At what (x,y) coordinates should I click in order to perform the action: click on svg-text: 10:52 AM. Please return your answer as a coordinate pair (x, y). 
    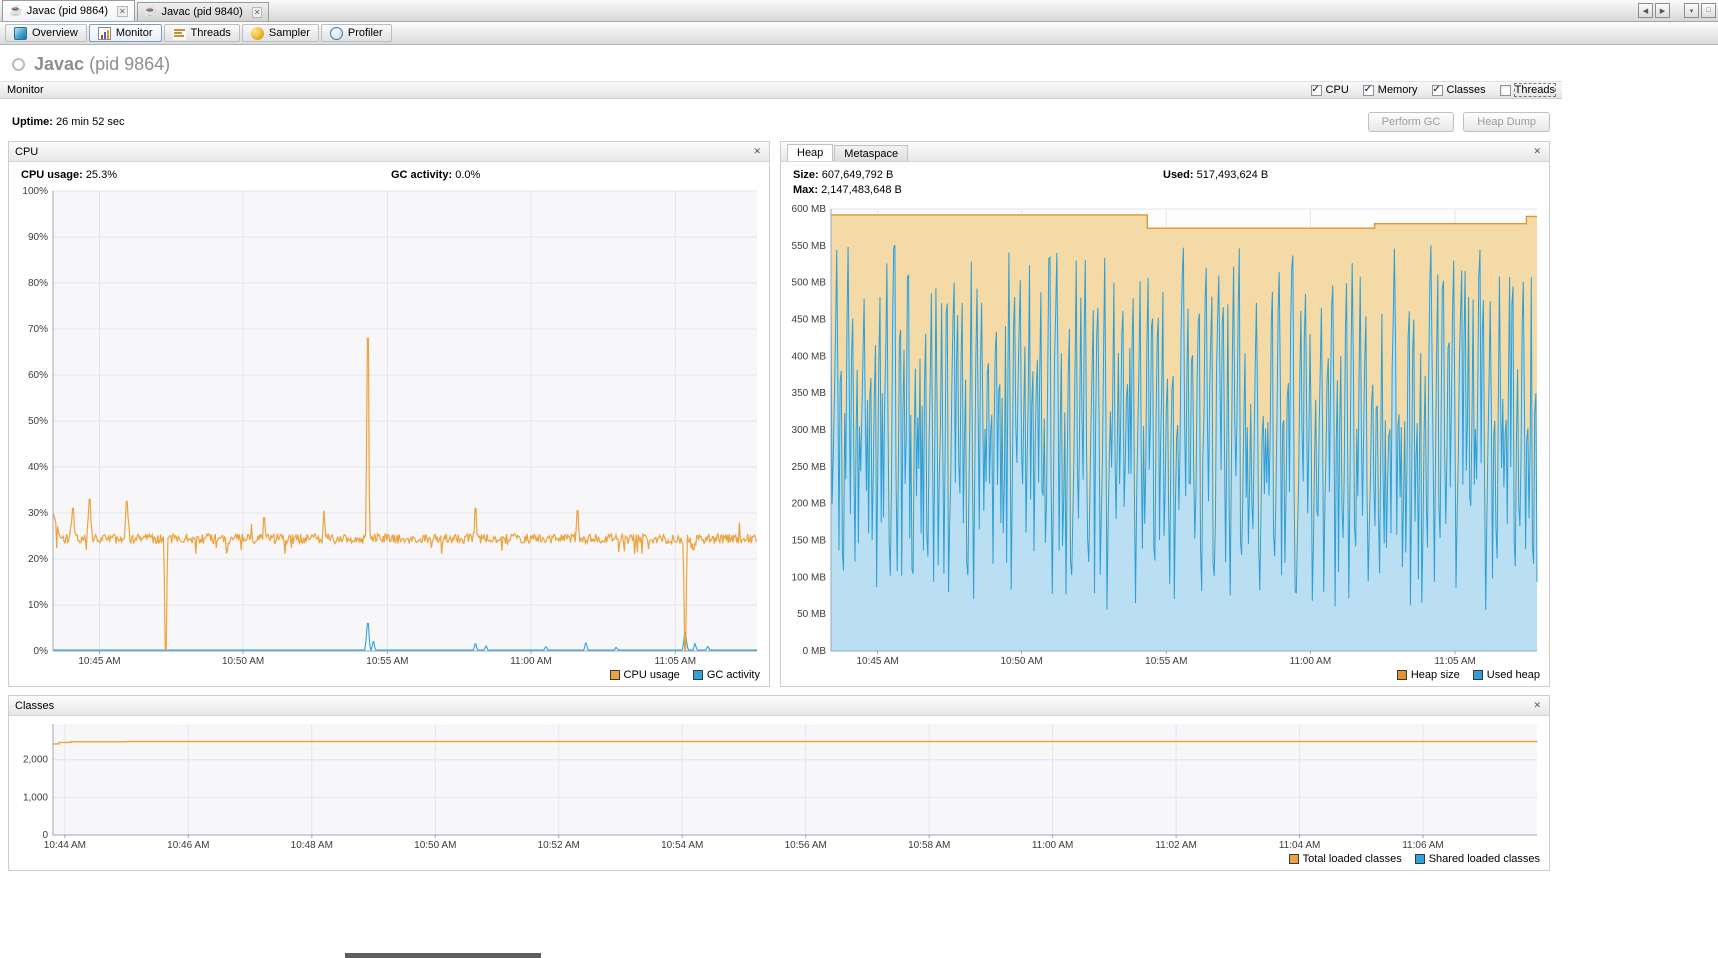
    Looking at the image, I should click on (559, 845).